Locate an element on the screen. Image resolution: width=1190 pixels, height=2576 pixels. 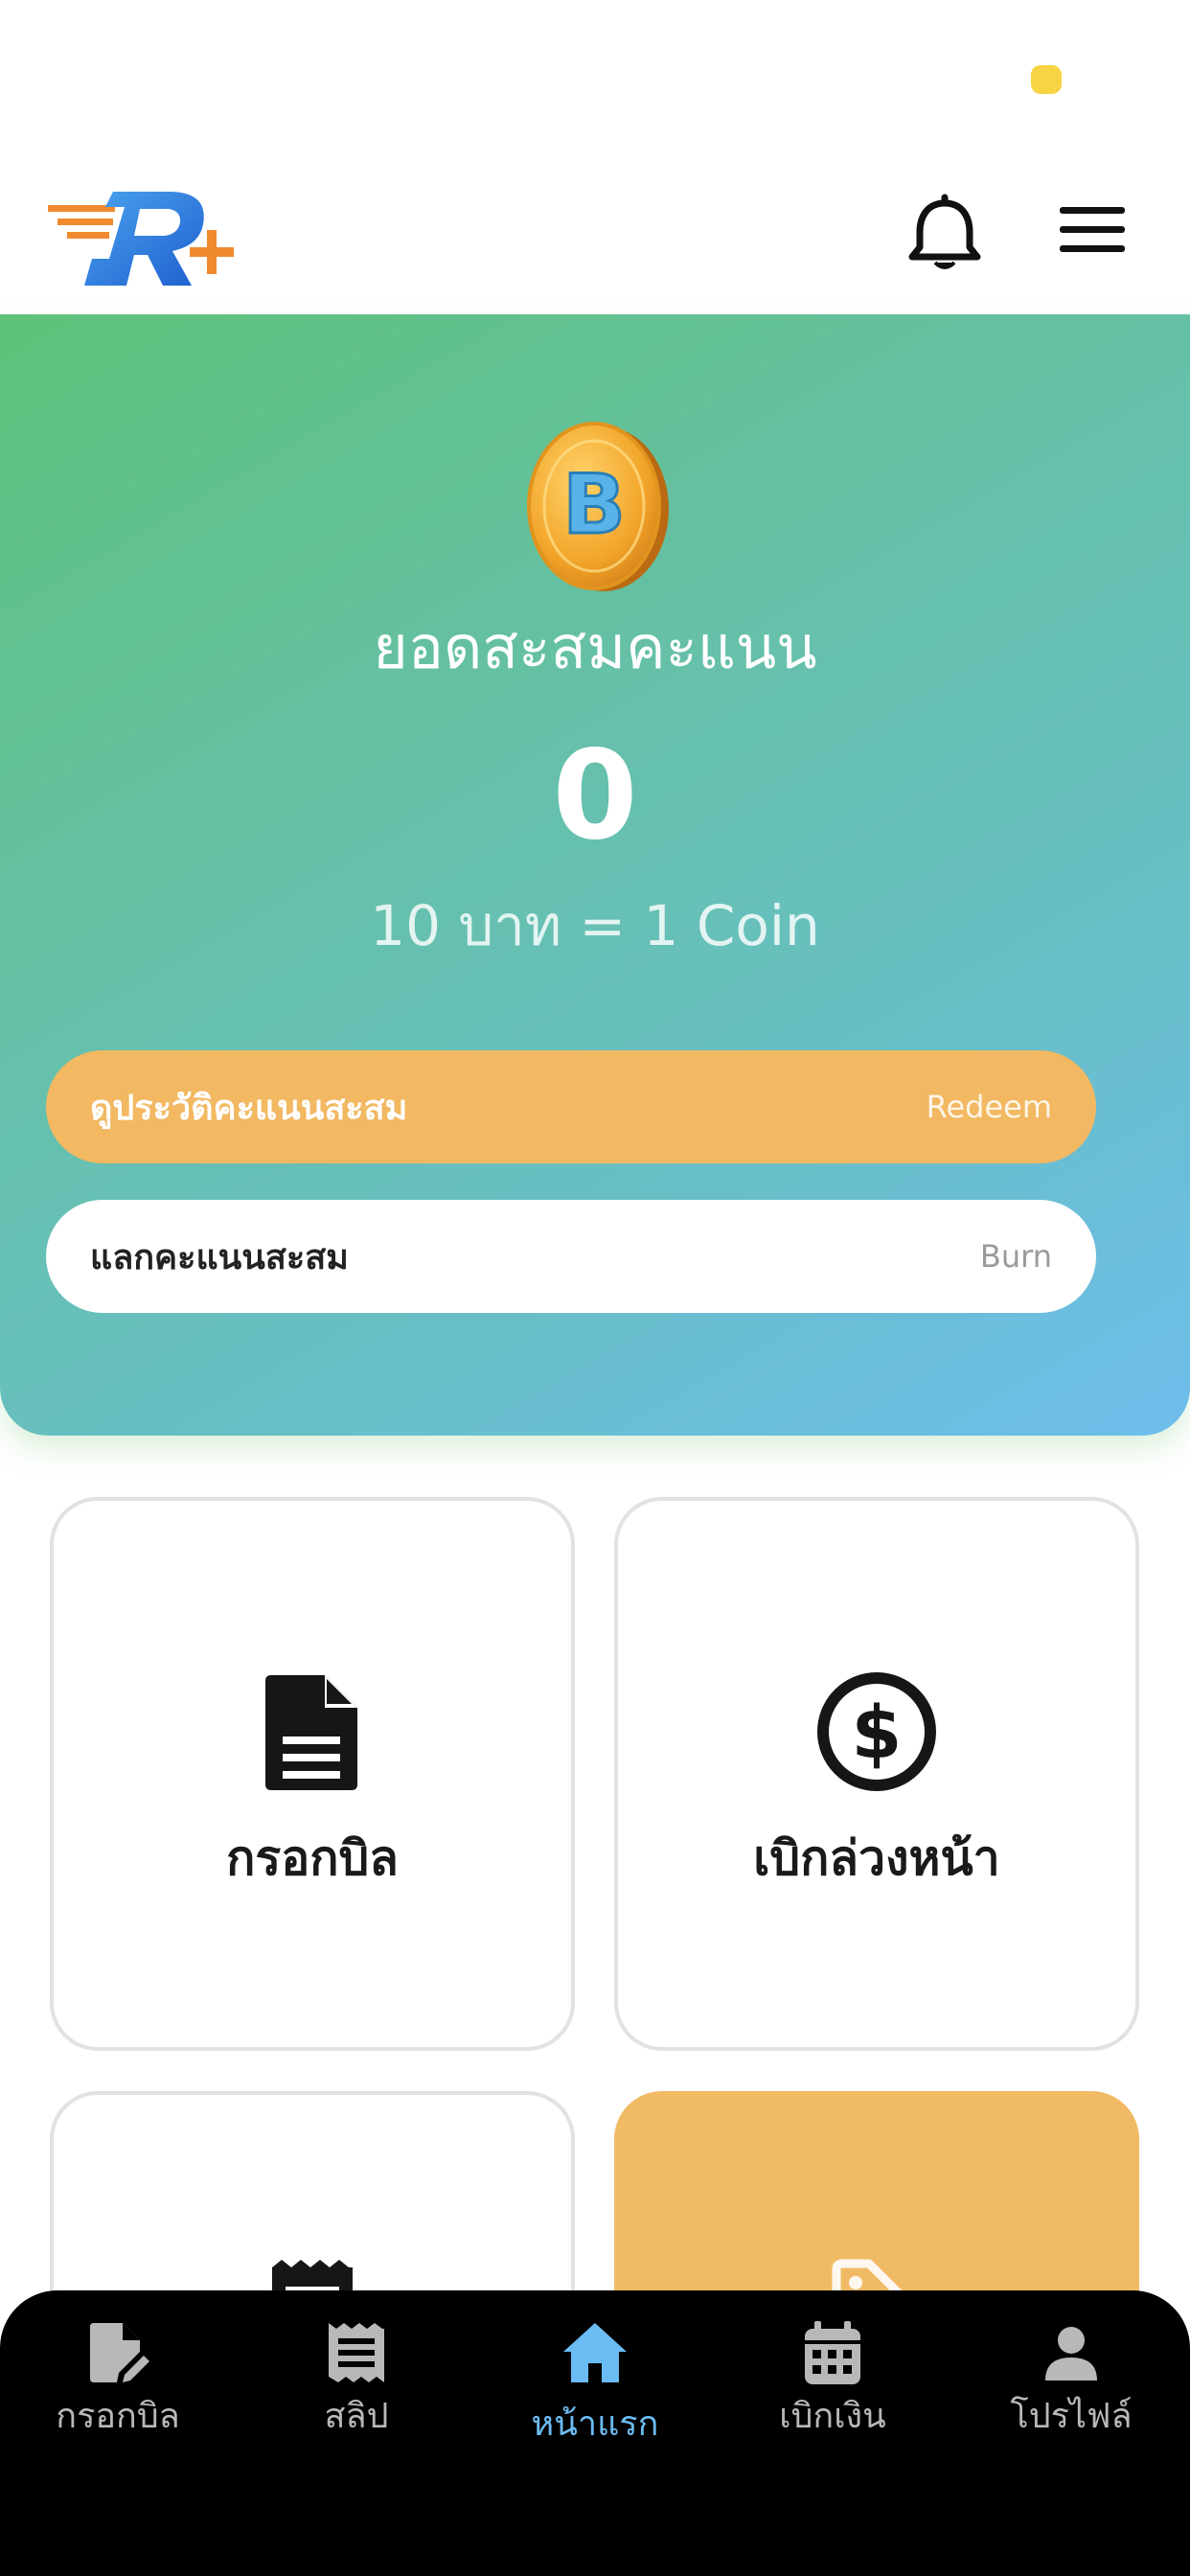
dollar-circle-icon: $ is located at coordinates (876, 1731).